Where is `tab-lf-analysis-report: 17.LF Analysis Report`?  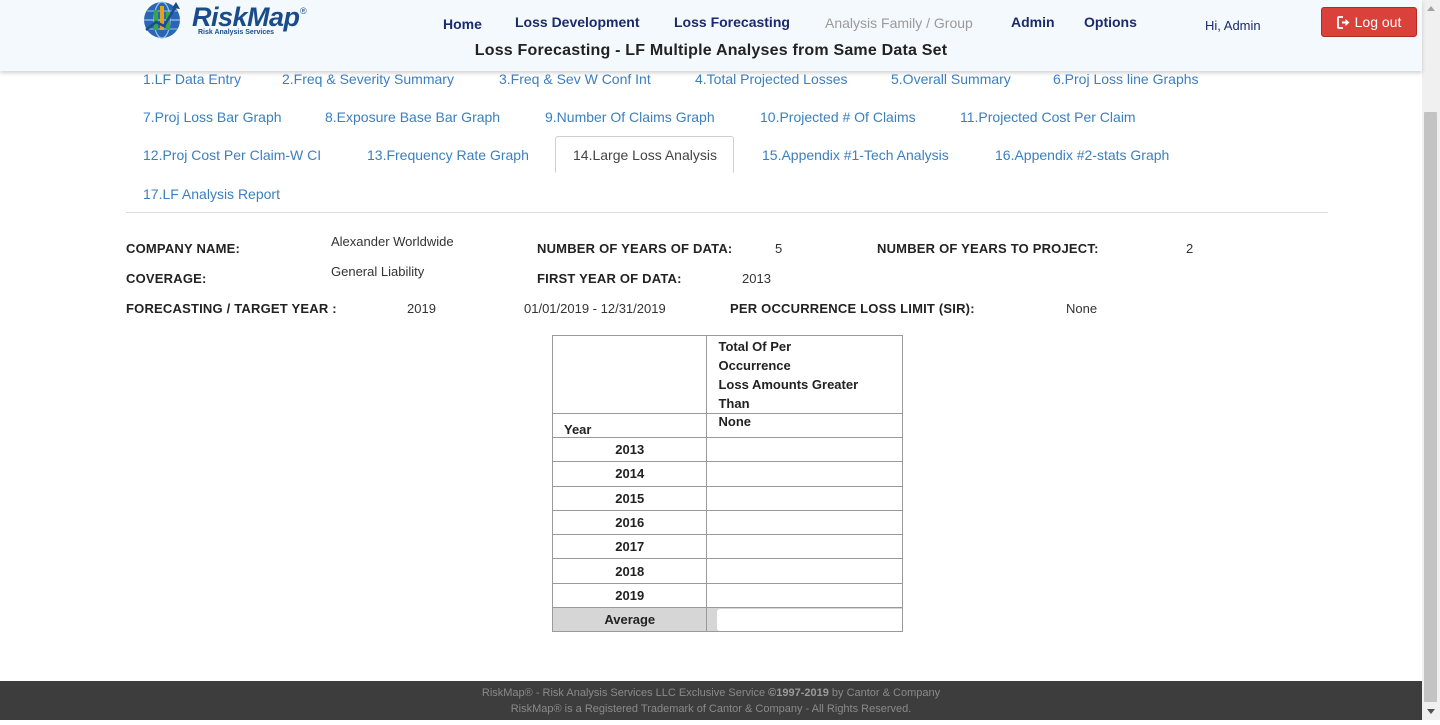 tab-lf-analysis-report: 17.LF Analysis Report is located at coordinates (211, 194).